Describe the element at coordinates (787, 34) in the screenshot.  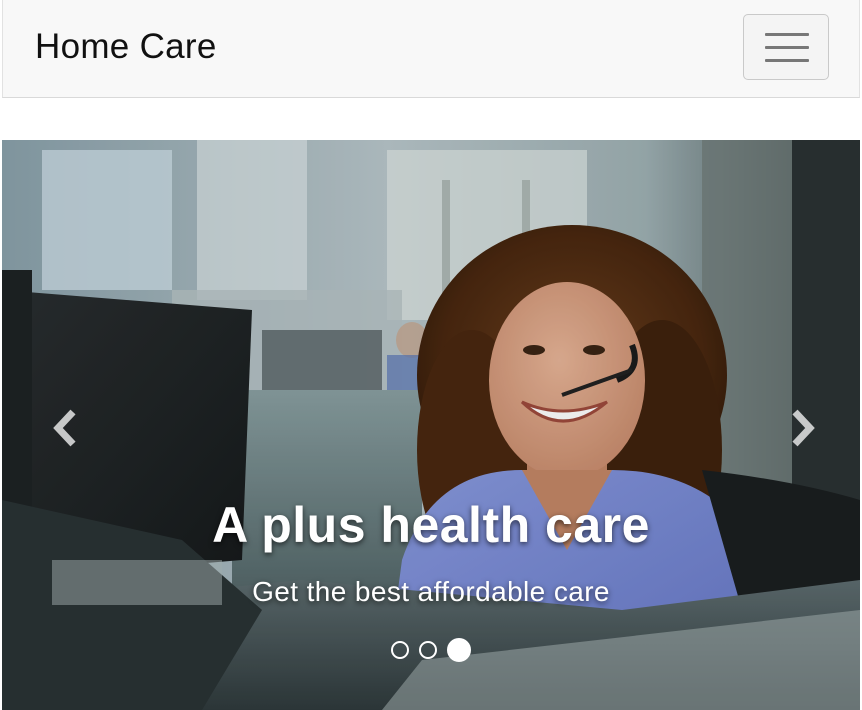
I see `hamburger-menu-icon` at that location.